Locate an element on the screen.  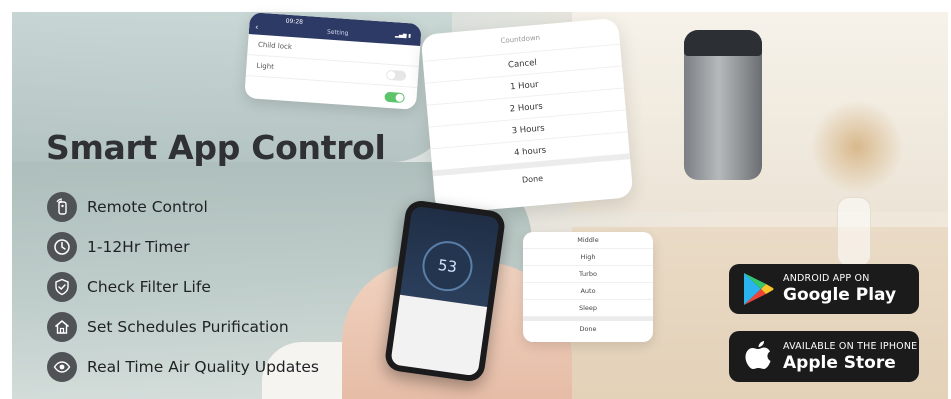
signal-battery-icon: ▂▄▆ ▮ is located at coordinates (403, 36).